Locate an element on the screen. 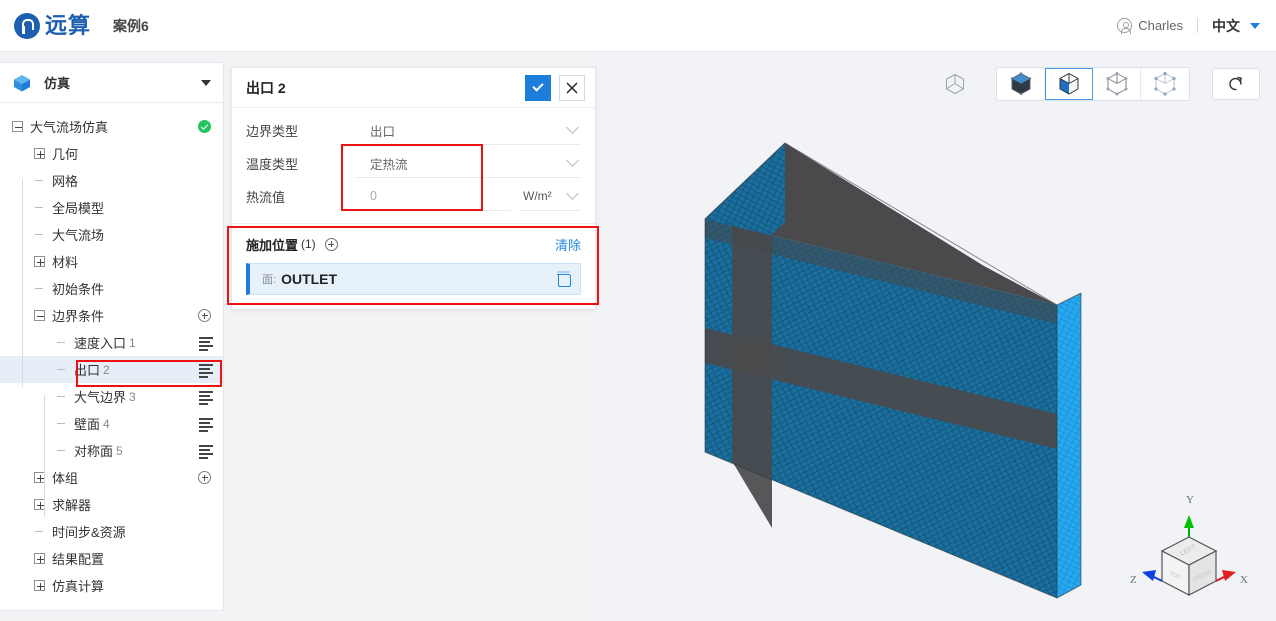  sidebar-item-1: 几何 is located at coordinates (111, 153).